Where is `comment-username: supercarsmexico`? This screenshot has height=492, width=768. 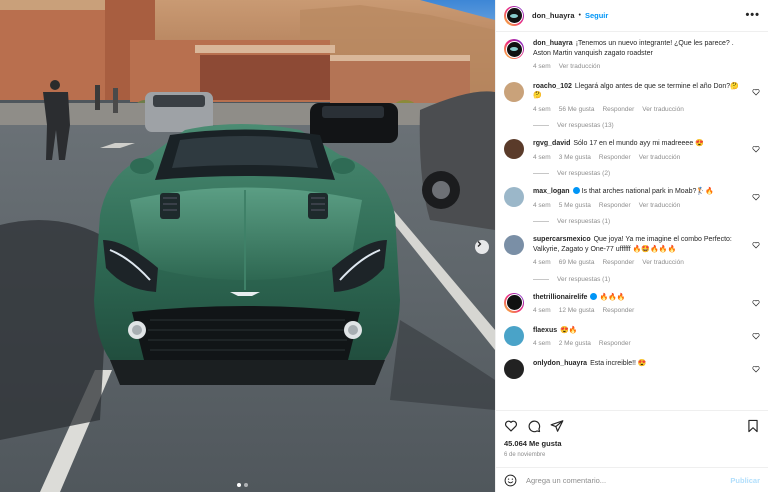 comment-username: supercarsmexico is located at coordinates (562, 239).